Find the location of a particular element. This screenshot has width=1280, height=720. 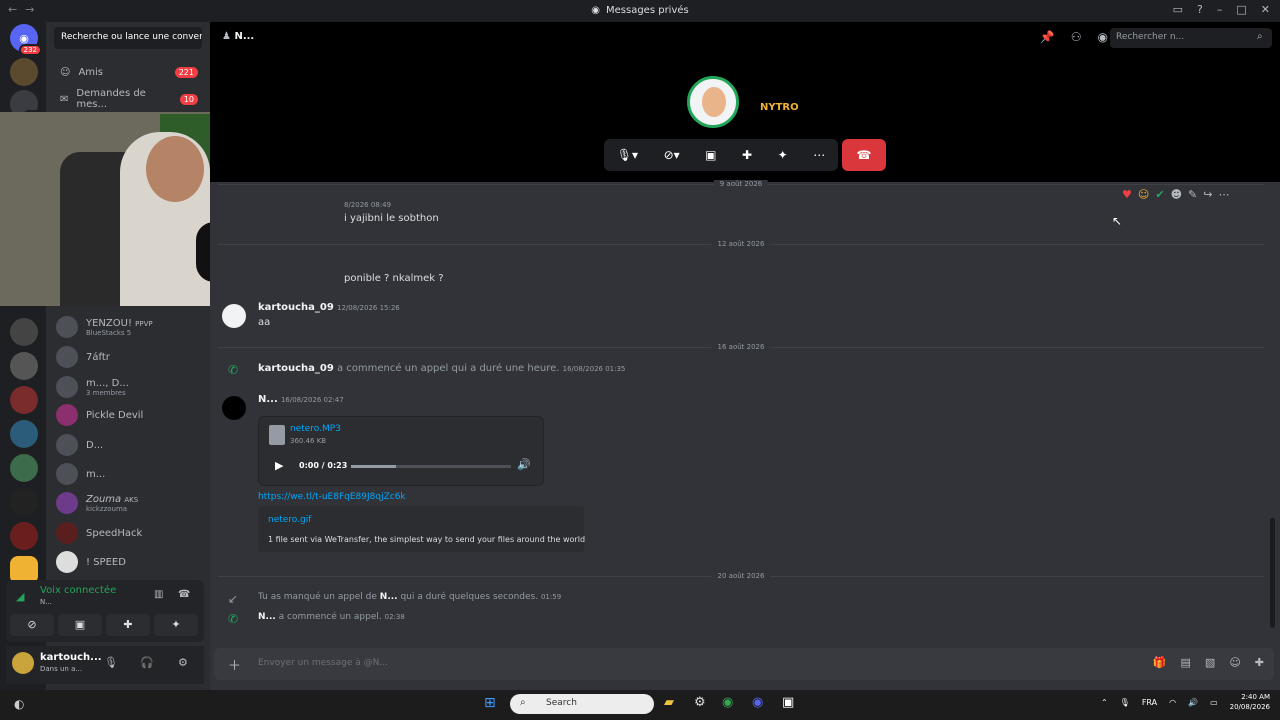

hangup-button: ☎ is located at coordinates (864, 155).